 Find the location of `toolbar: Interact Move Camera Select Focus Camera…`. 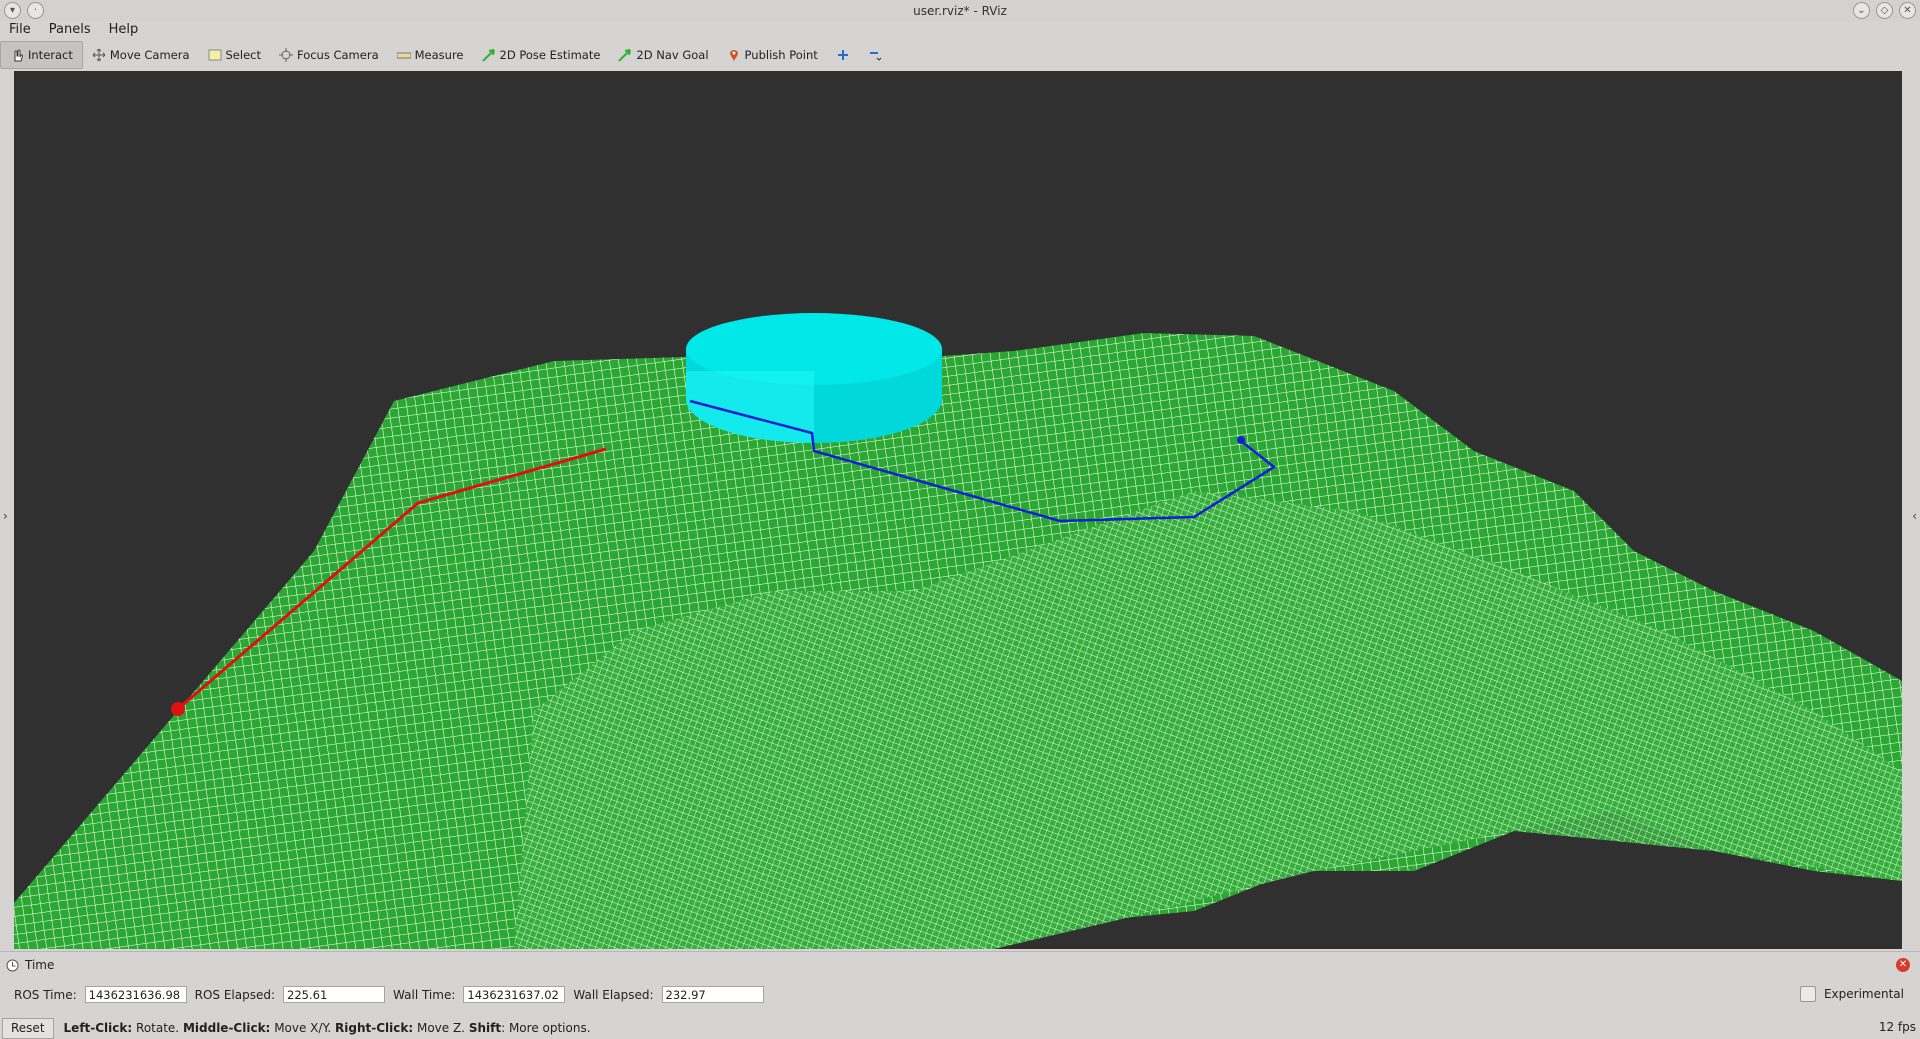

toolbar: Interact Move Camera Select Focus Camera… is located at coordinates (960, 55).